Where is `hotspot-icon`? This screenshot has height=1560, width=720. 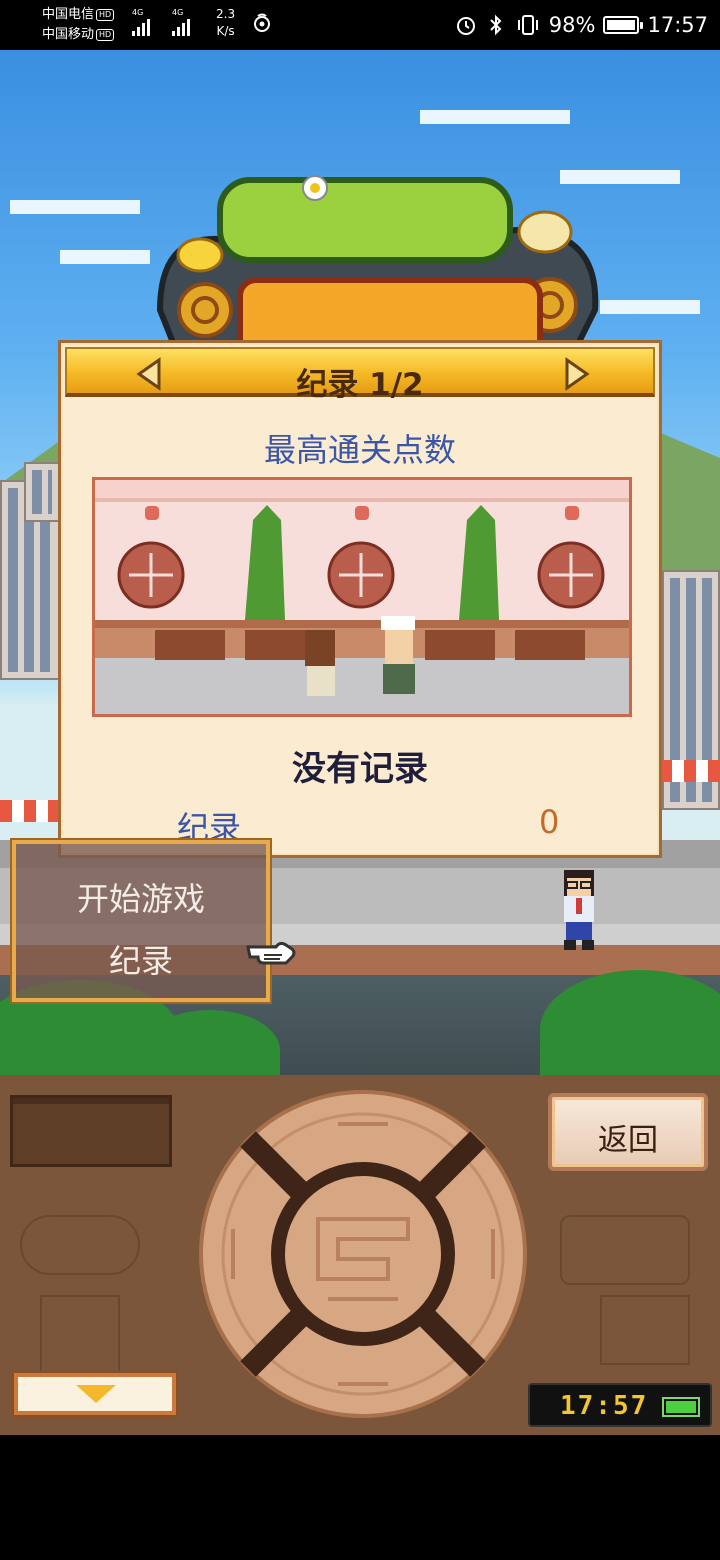 hotspot-icon is located at coordinates (262, 22).